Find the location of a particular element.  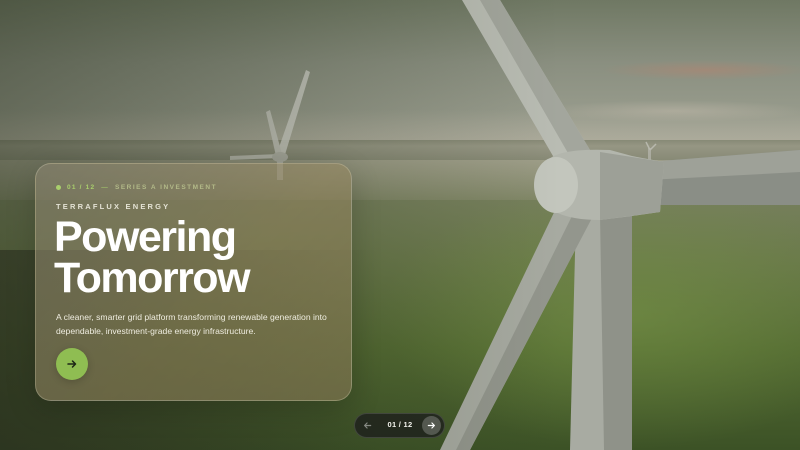

hero-title: Powering Tomorrow is located at coordinates (199, 257).